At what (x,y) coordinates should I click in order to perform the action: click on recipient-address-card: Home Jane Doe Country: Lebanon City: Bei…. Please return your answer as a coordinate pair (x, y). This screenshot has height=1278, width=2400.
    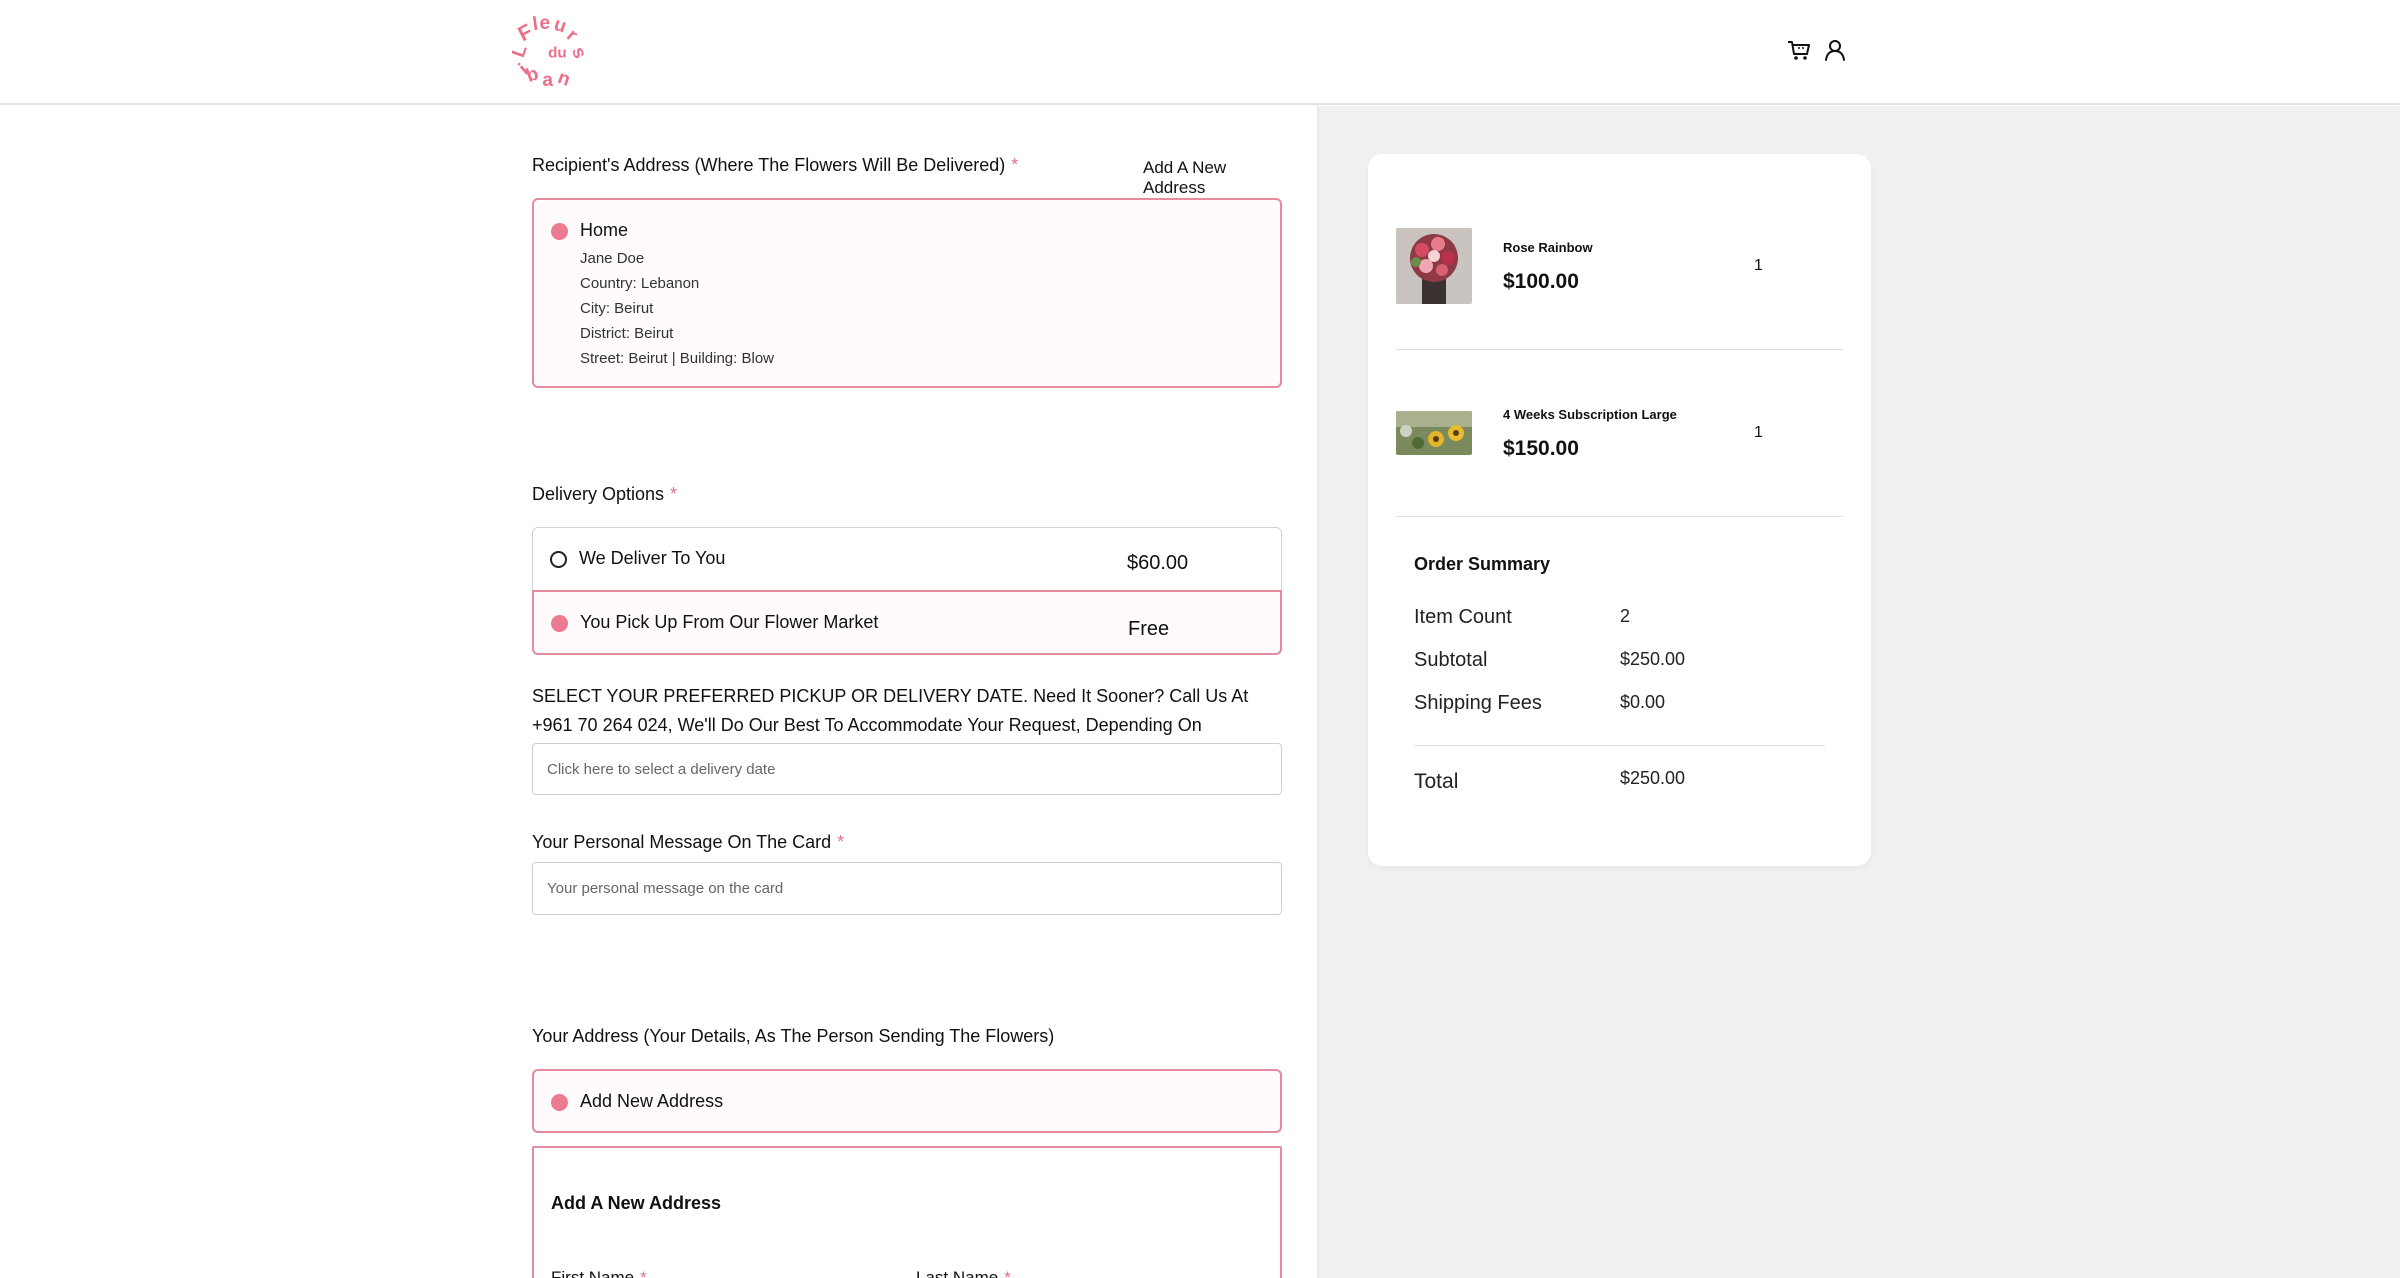
    Looking at the image, I should click on (907, 293).